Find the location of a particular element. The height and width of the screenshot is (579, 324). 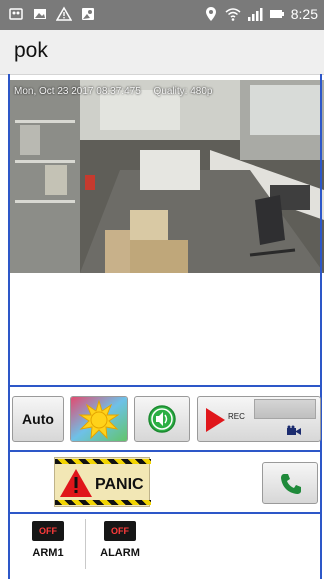

frame-border-right is located at coordinates (321, 326).